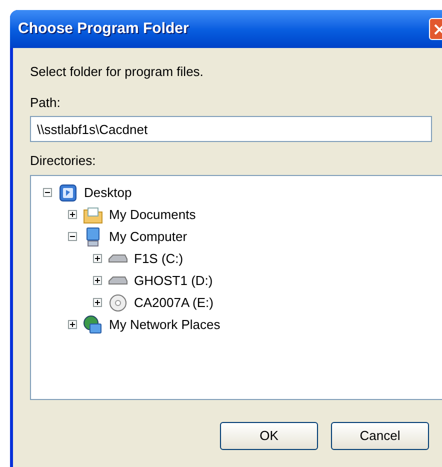  What do you see at coordinates (173, 280) in the screenshot?
I see `tree-item: GHOST1 (D:)` at bounding box center [173, 280].